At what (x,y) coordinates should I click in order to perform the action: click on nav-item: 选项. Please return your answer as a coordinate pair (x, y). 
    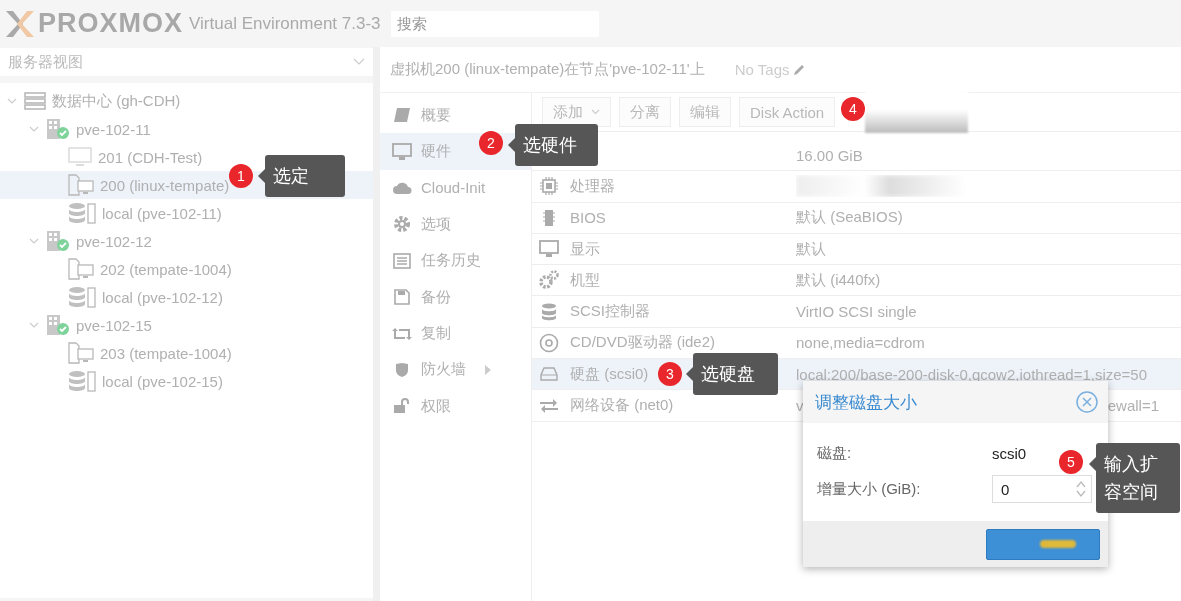
    Looking at the image, I should click on (455, 224).